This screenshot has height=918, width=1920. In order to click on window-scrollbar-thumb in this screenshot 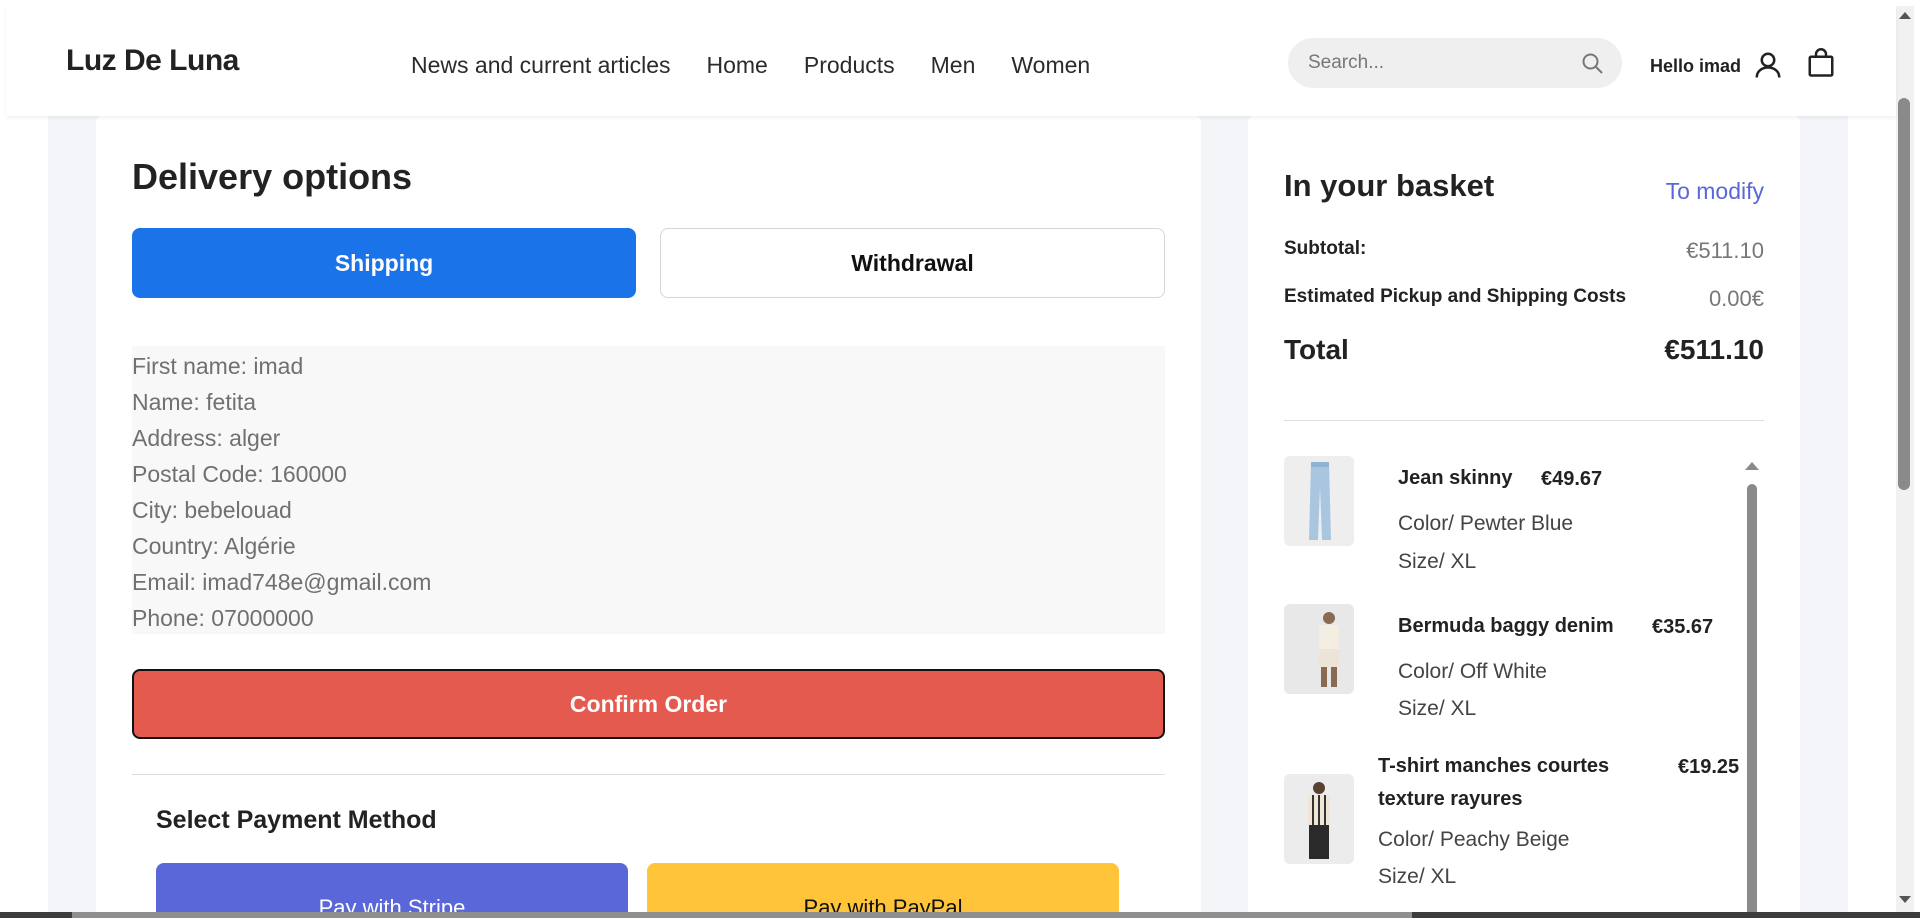, I will do `click(1904, 294)`.